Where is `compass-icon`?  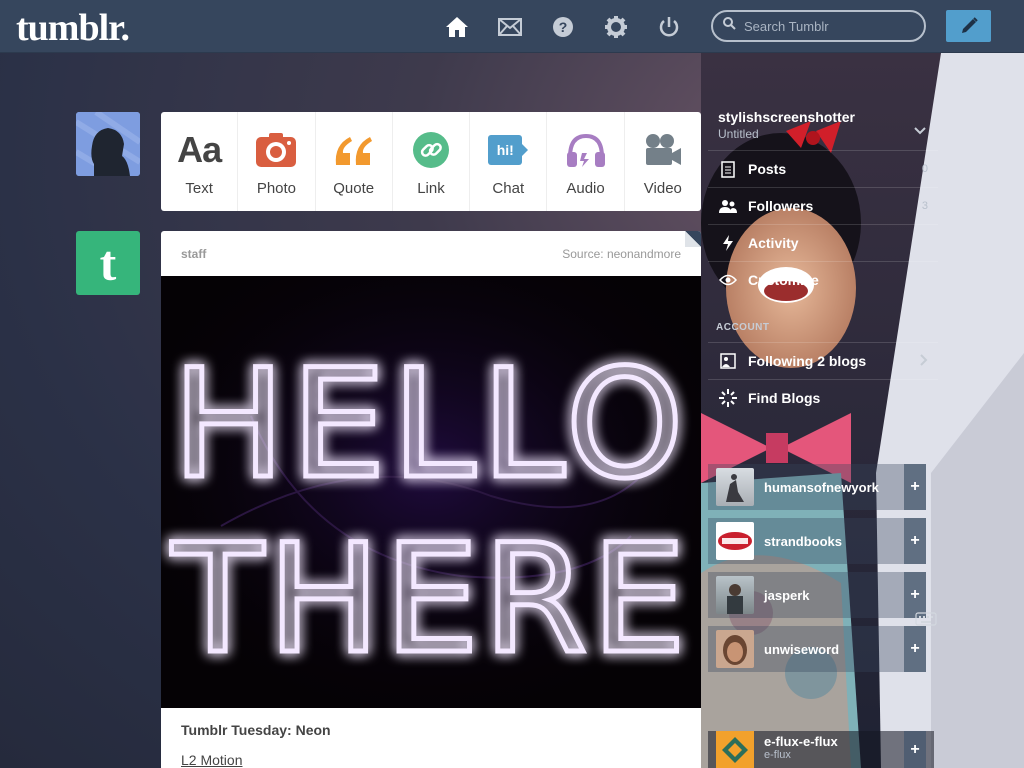 compass-icon is located at coordinates (728, 398).